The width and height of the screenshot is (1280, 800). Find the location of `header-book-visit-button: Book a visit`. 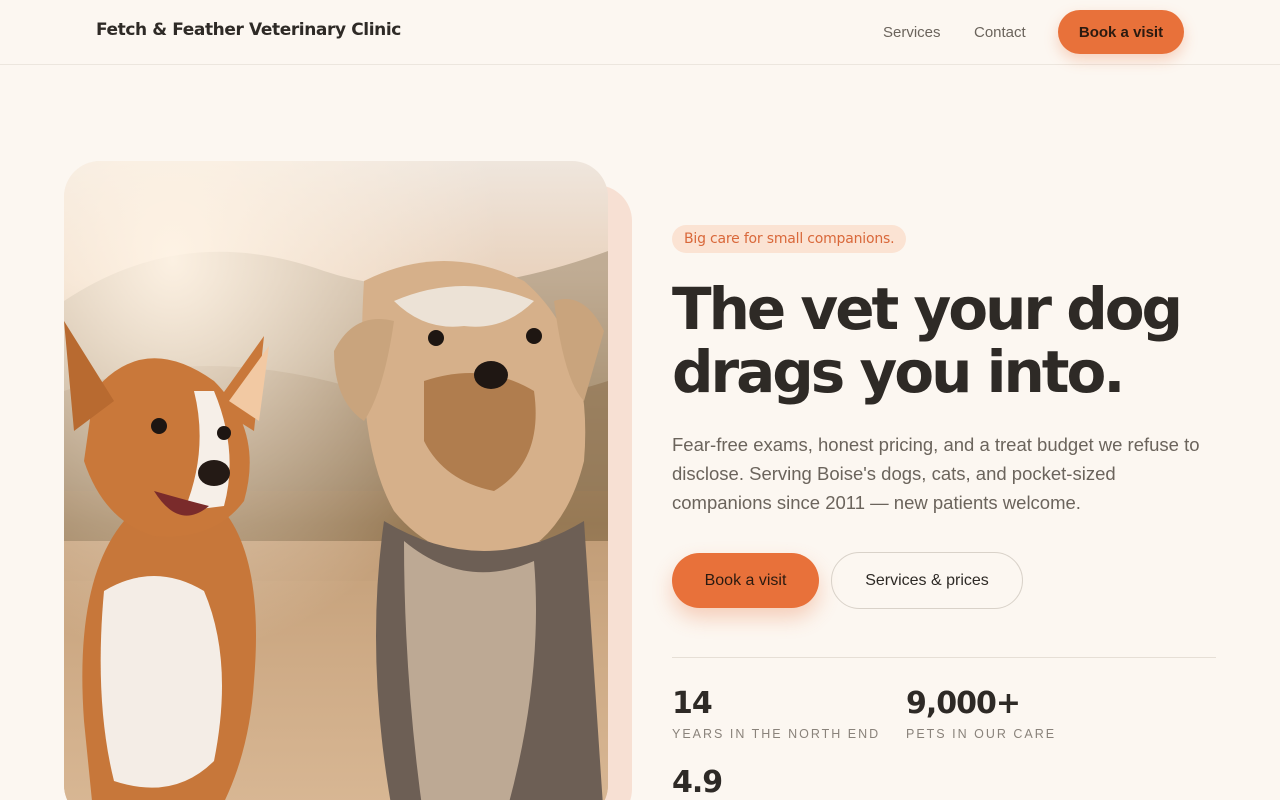

header-book-visit-button: Book a visit is located at coordinates (1121, 32).